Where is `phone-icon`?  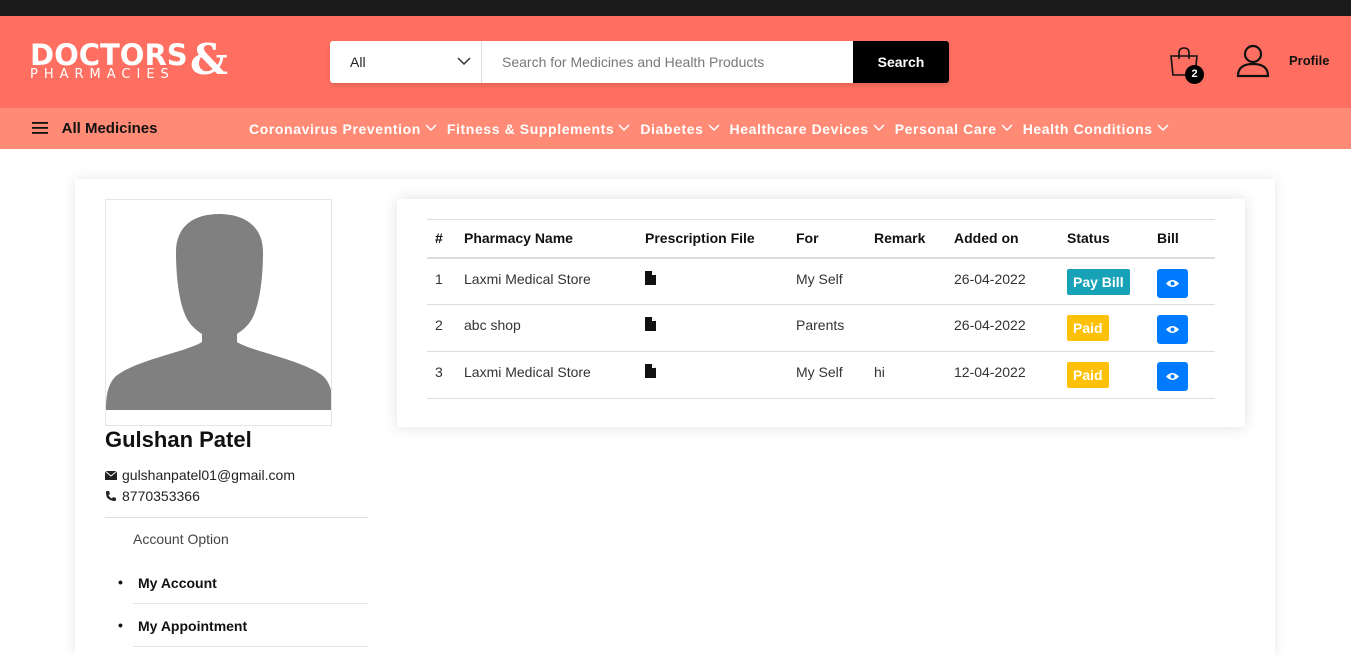 phone-icon is located at coordinates (111, 496).